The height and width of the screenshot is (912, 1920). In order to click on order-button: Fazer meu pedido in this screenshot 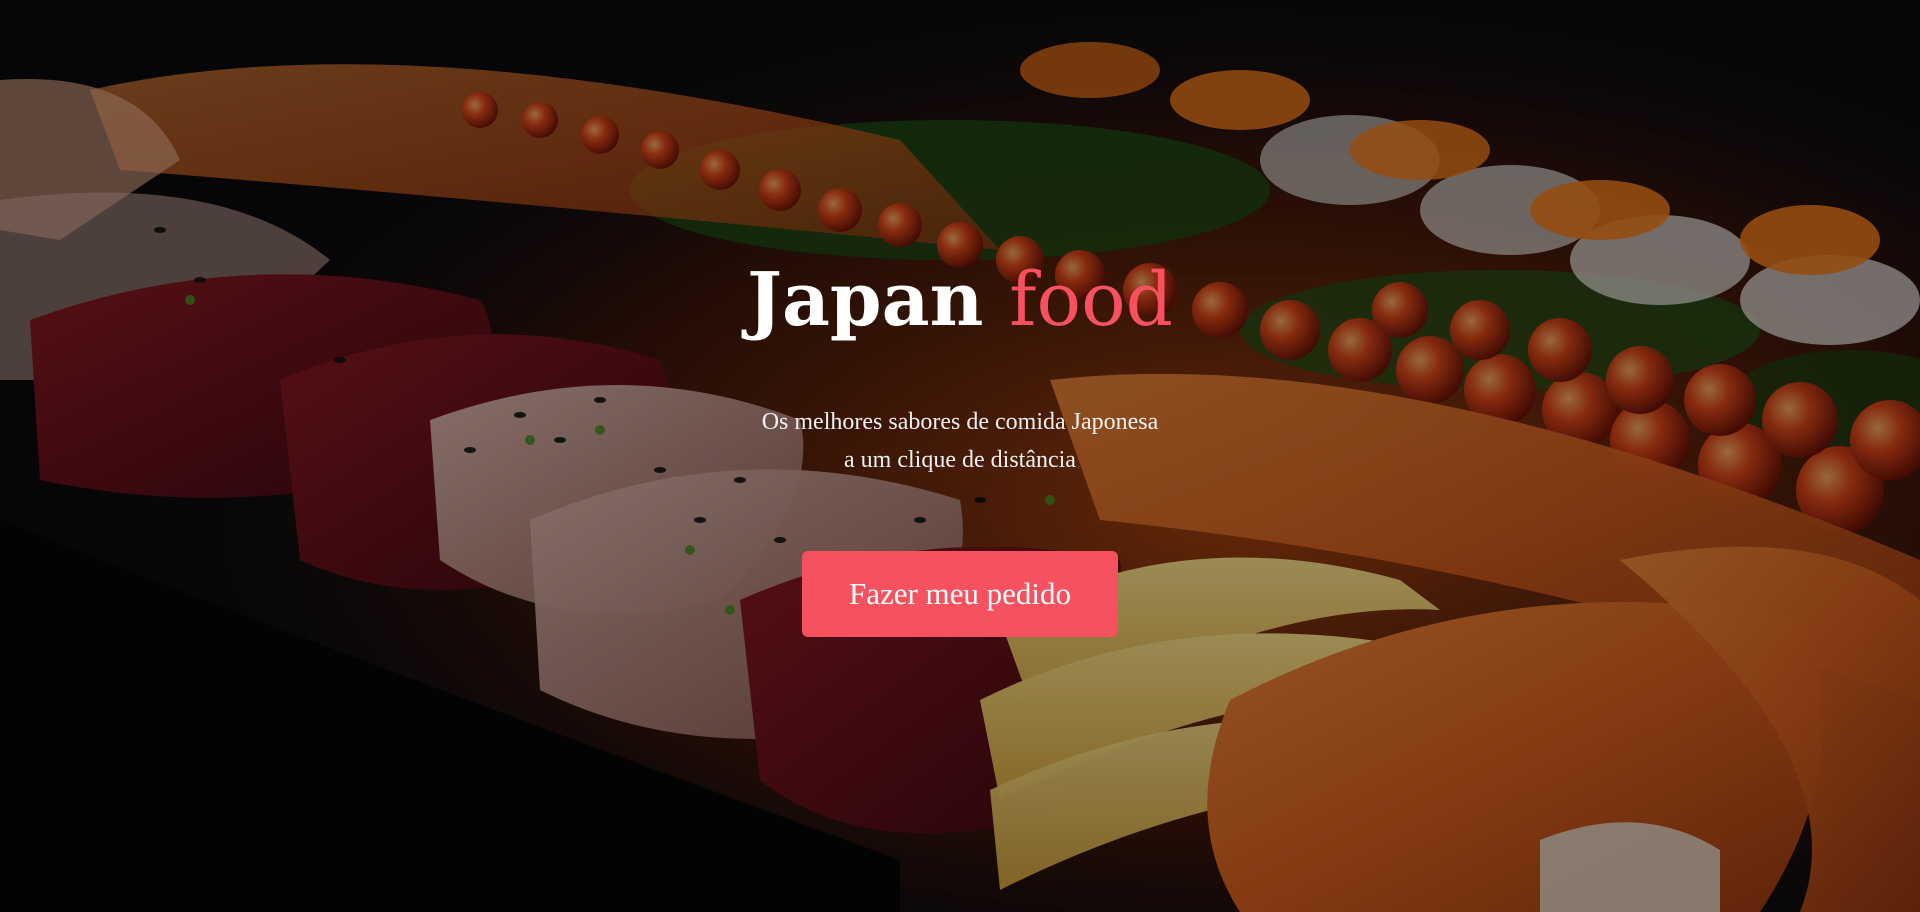, I will do `click(960, 594)`.